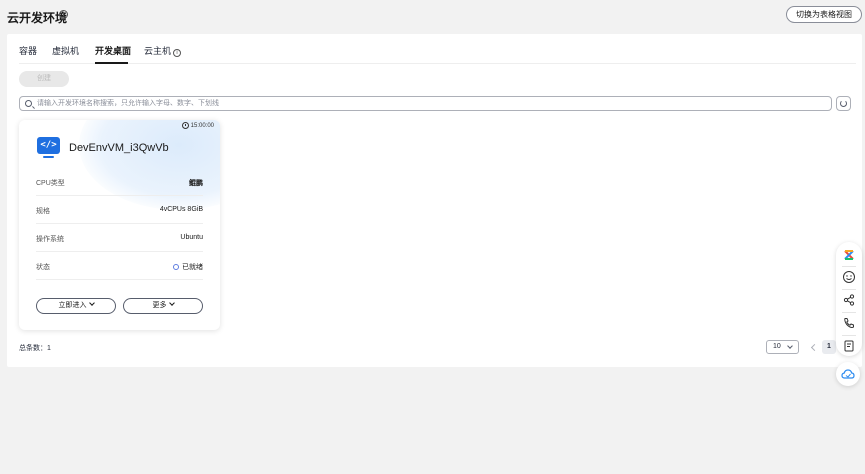  Describe the element at coordinates (113, 50) in the screenshot. I see `tab-dev-desktop: 开发桌面` at that location.